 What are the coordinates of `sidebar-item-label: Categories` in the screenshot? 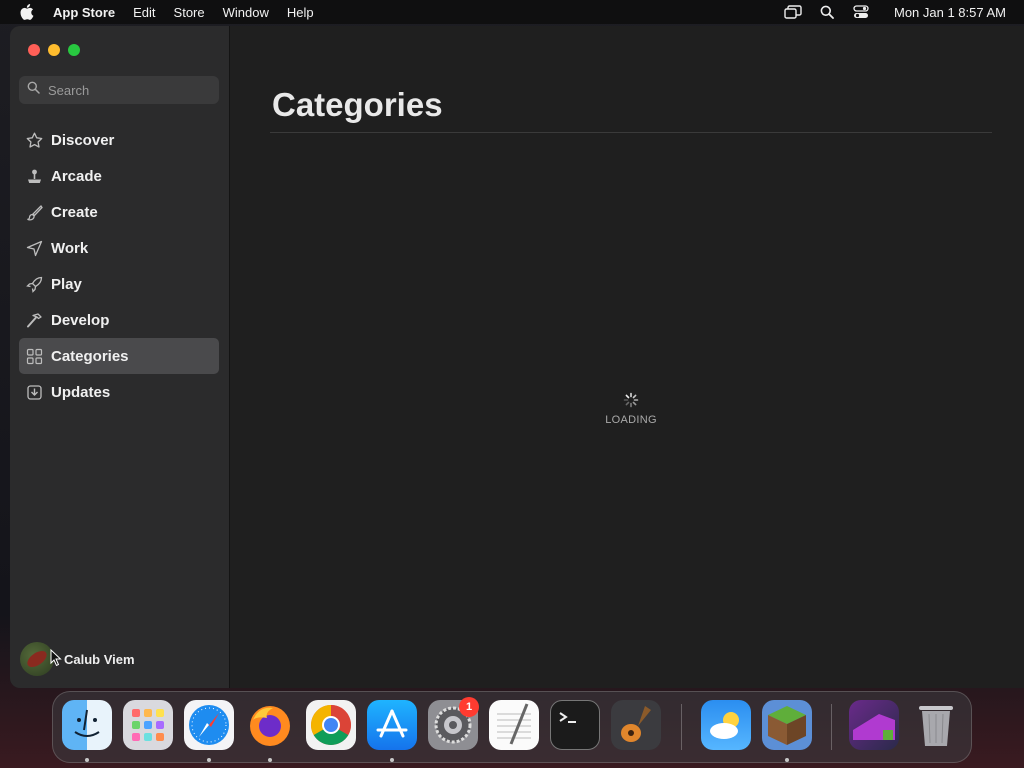 It's located at (90, 356).